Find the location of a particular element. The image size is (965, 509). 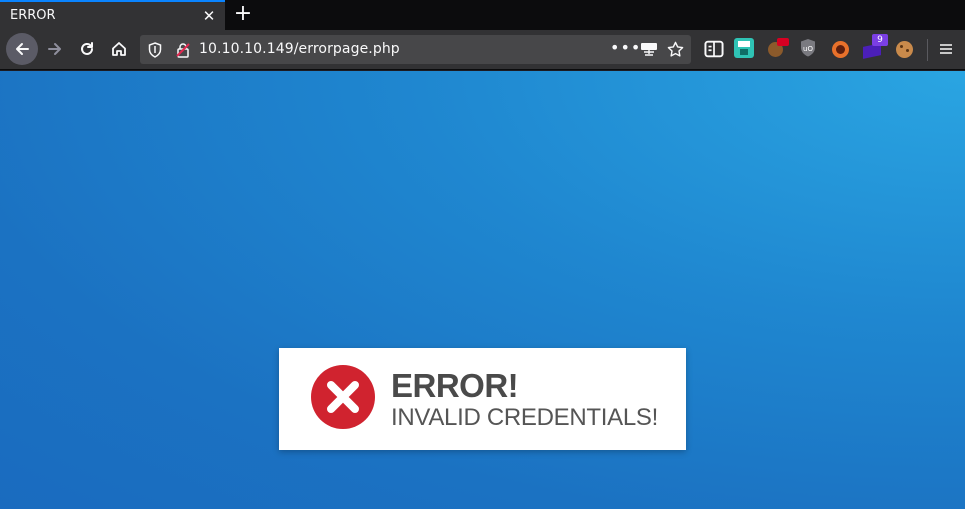

arrow-left-icon is located at coordinates (22, 49).